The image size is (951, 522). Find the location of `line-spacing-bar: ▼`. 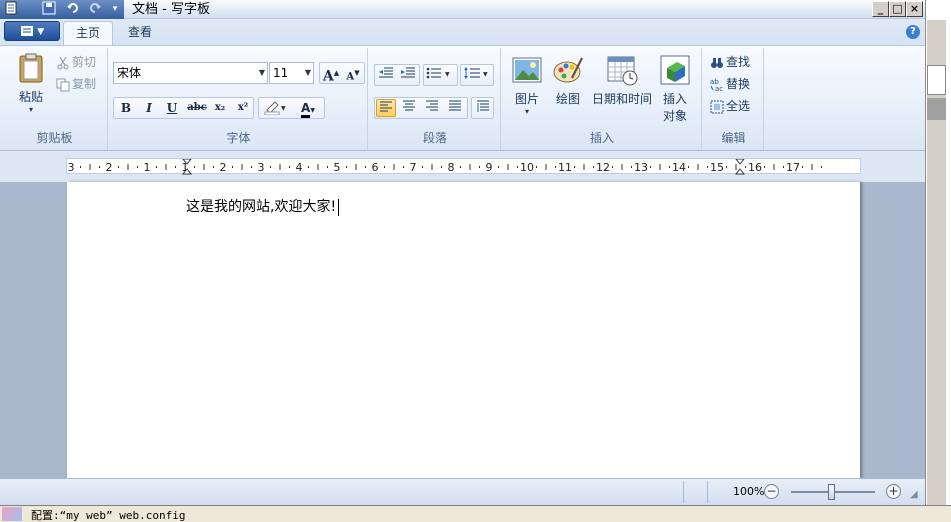

line-spacing-bar: ▼ is located at coordinates (477, 75).